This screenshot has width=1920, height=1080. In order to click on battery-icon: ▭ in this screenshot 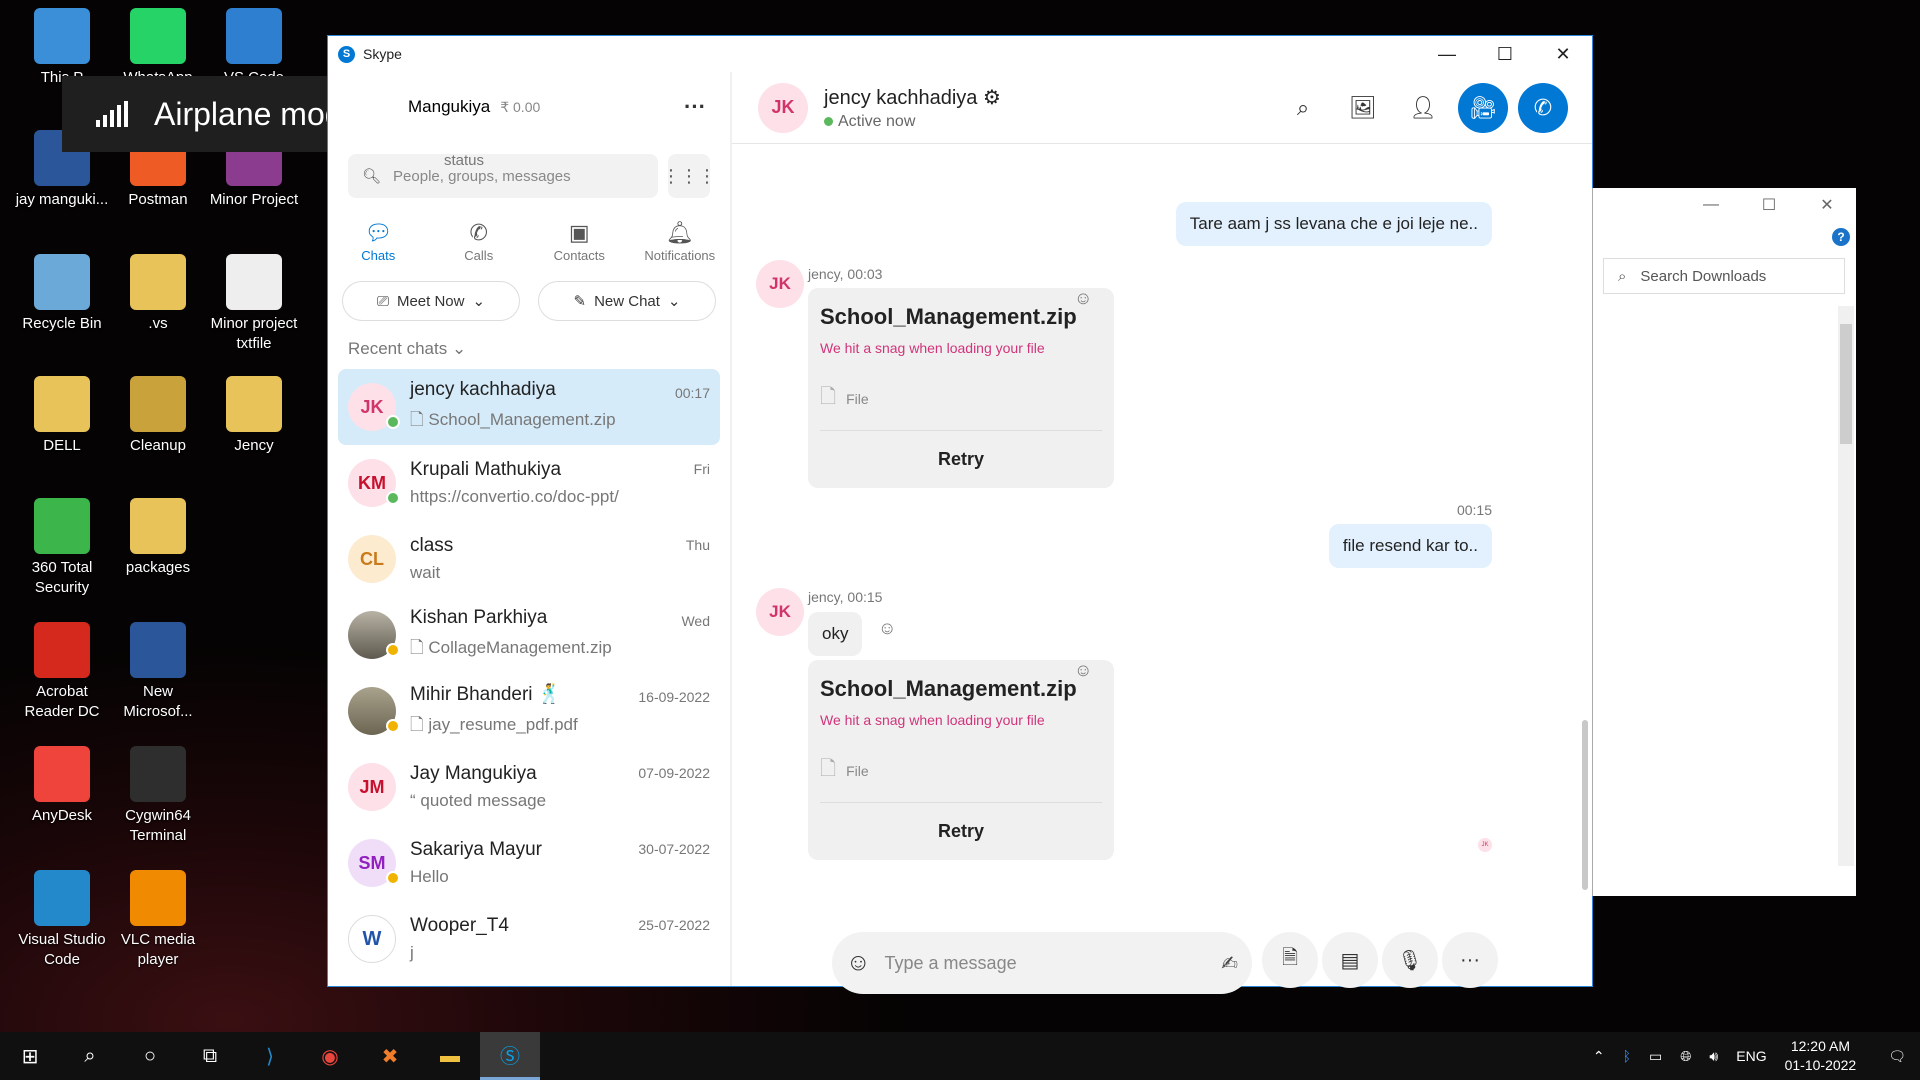, I will do `click(1655, 1056)`.